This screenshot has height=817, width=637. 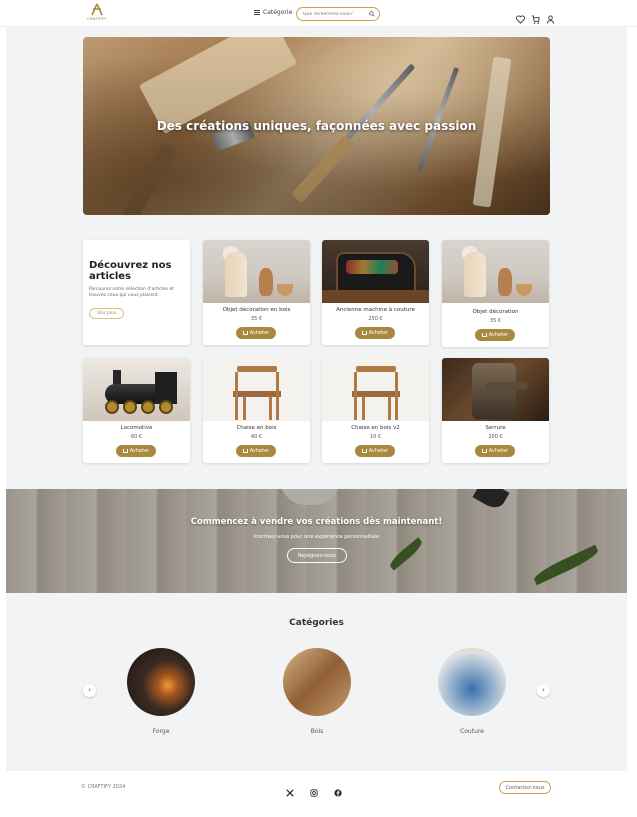 I want to click on product-name: Ancienne machine à couture, so click(x=375, y=310).